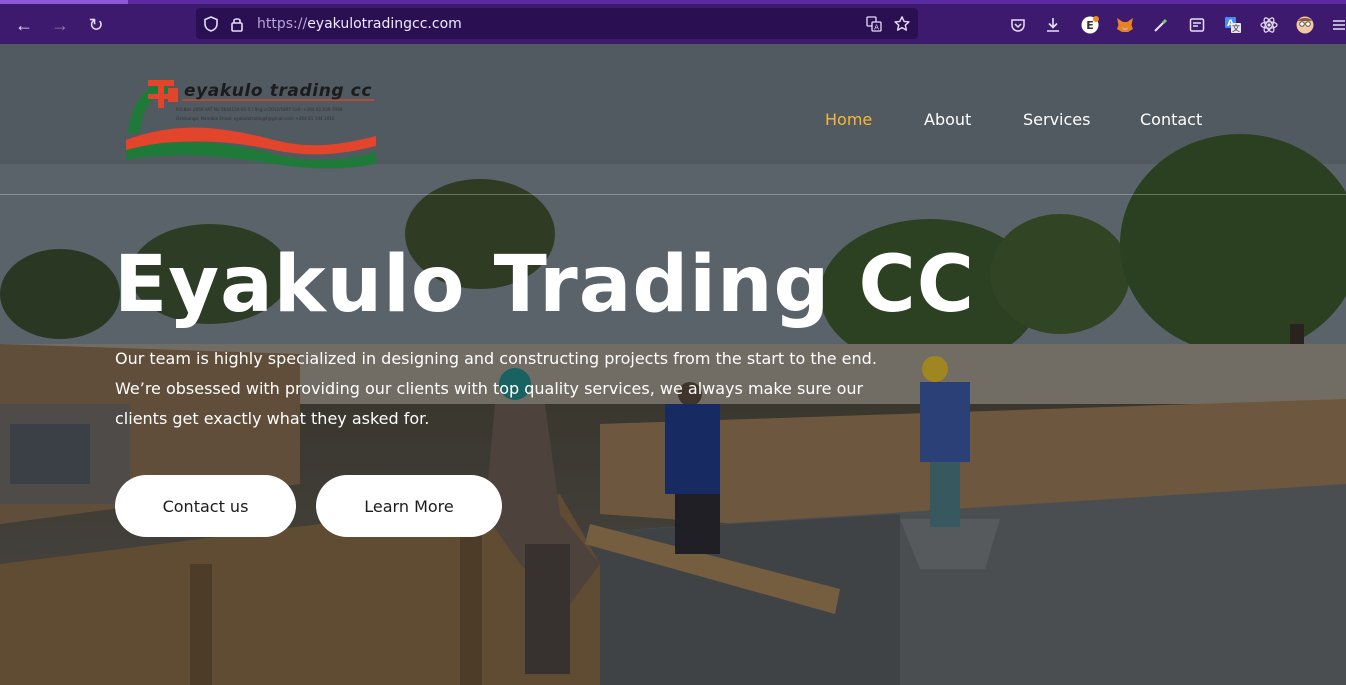 The width and height of the screenshot is (1346, 685). I want to click on react-devtools-icon, so click(1269, 25).